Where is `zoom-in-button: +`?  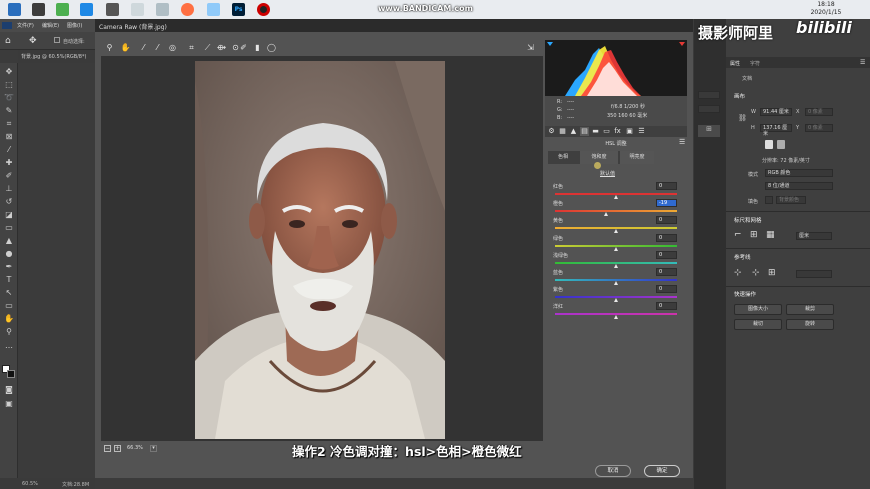 zoom-in-button: + is located at coordinates (117, 448).